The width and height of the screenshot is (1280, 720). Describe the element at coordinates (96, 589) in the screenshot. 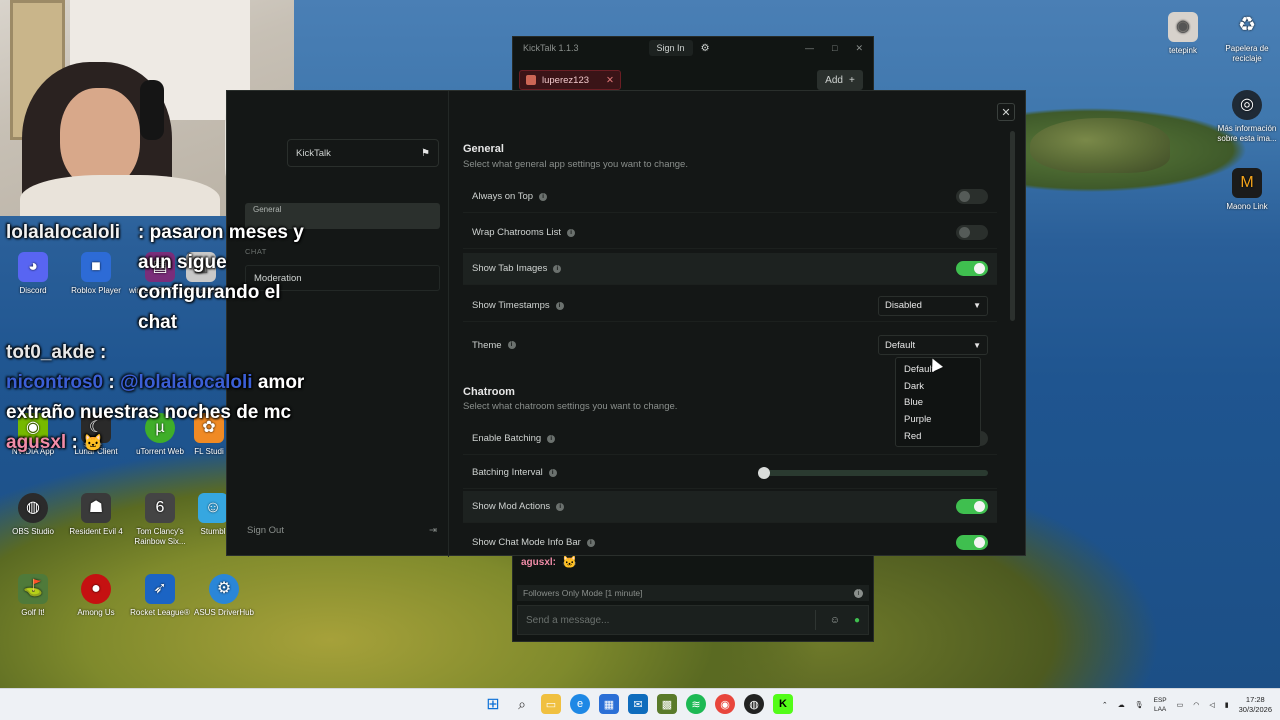

I see `among-us-icon: ●` at that location.